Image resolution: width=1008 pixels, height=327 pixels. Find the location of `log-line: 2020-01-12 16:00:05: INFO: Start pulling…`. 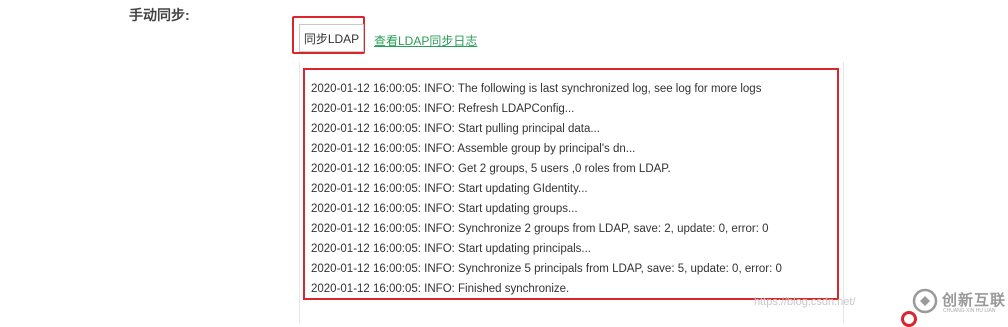

log-line: 2020-01-12 16:00:05: INFO: Start pulling… is located at coordinates (455, 129).